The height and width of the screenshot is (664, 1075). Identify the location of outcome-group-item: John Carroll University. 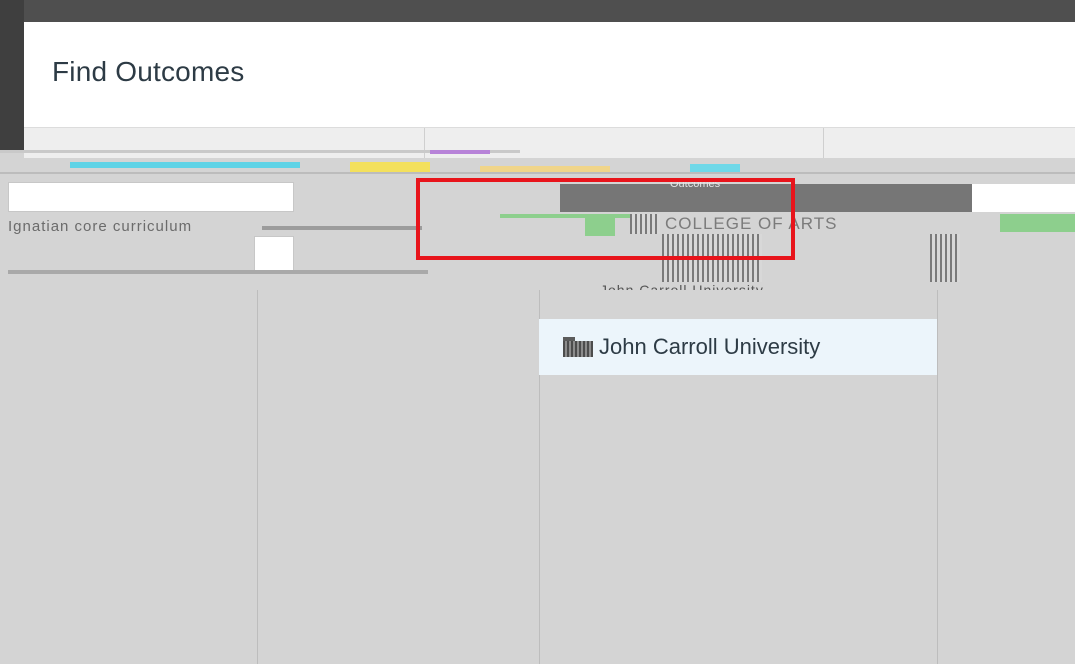
(738, 347).